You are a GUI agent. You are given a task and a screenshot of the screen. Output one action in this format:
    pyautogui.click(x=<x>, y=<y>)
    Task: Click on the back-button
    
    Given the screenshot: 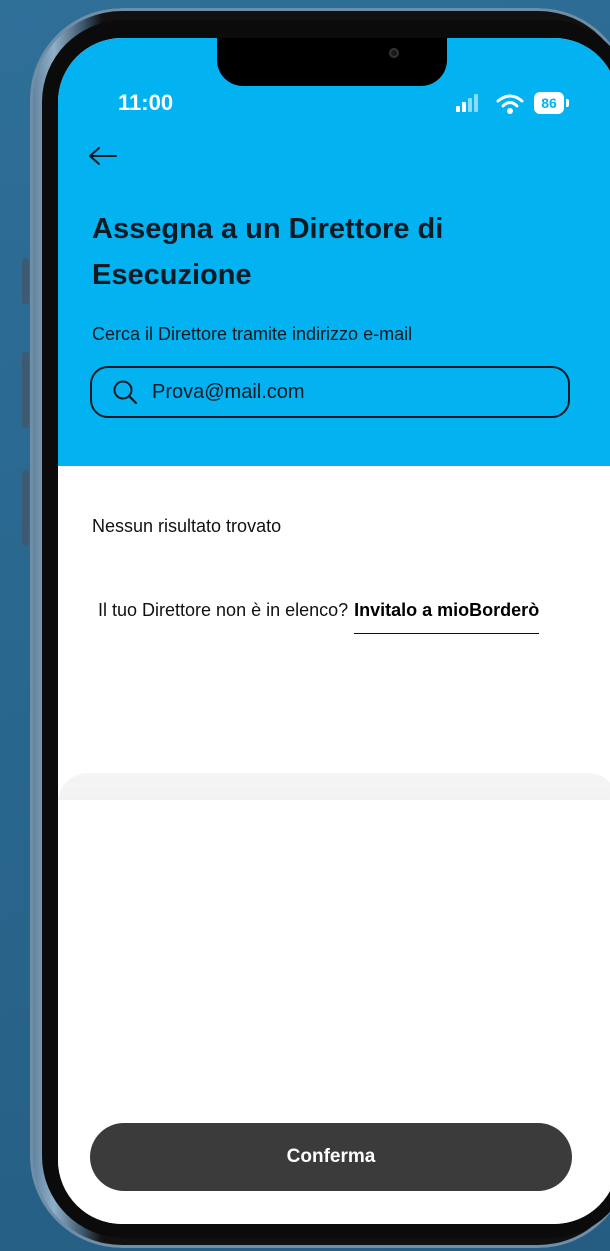 What is the action you would take?
    pyautogui.click(x=108, y=156)
    